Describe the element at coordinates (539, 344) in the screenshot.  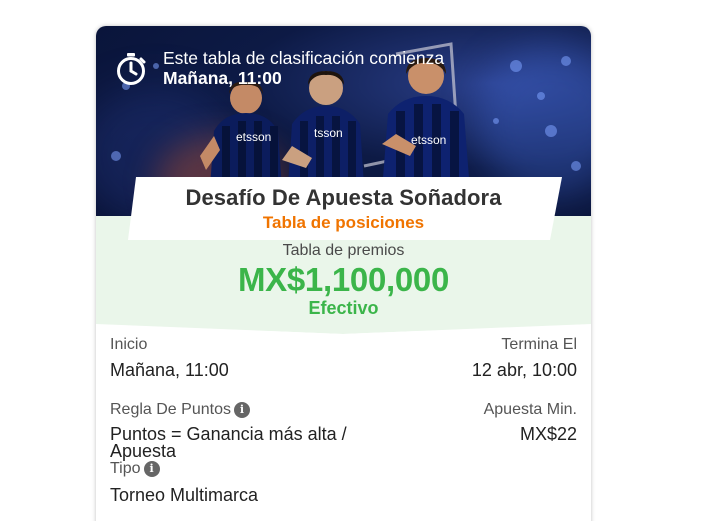
I see `end-label: Termina El` at that location.